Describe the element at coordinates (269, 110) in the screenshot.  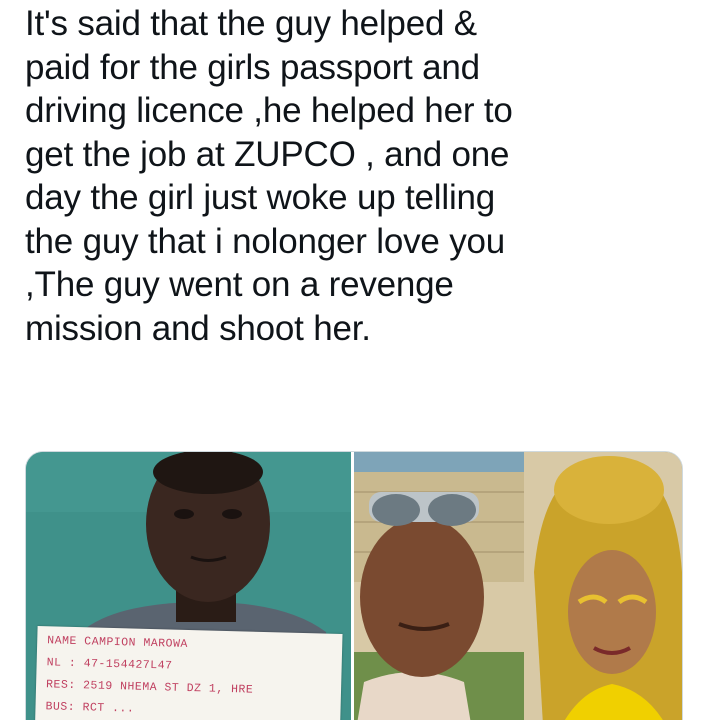
I see `tweet-text-line: driving licence ,he helped her to` at that location.